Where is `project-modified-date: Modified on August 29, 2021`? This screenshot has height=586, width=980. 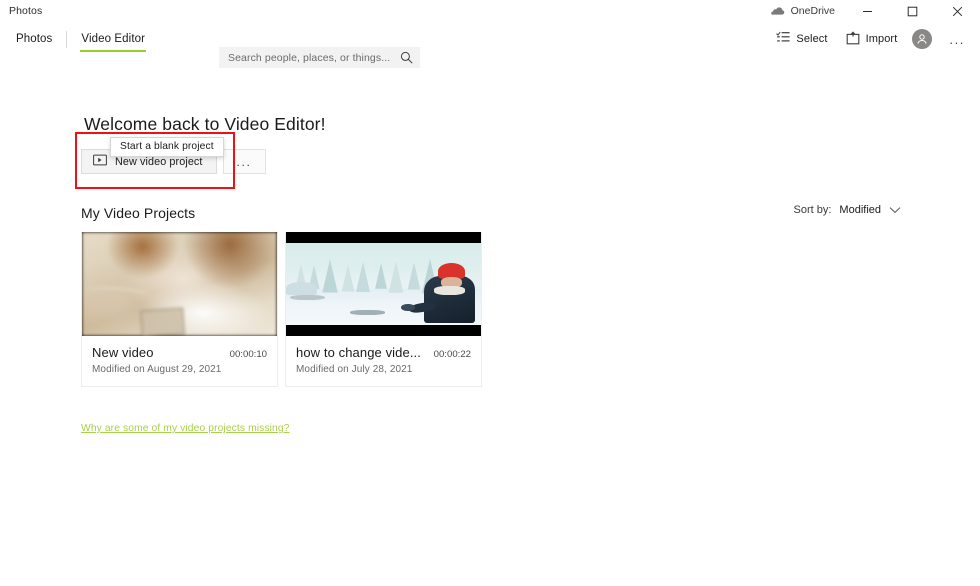 project-modified-date: Modified on August 29, 2021 is located at coordinates (157, 369).